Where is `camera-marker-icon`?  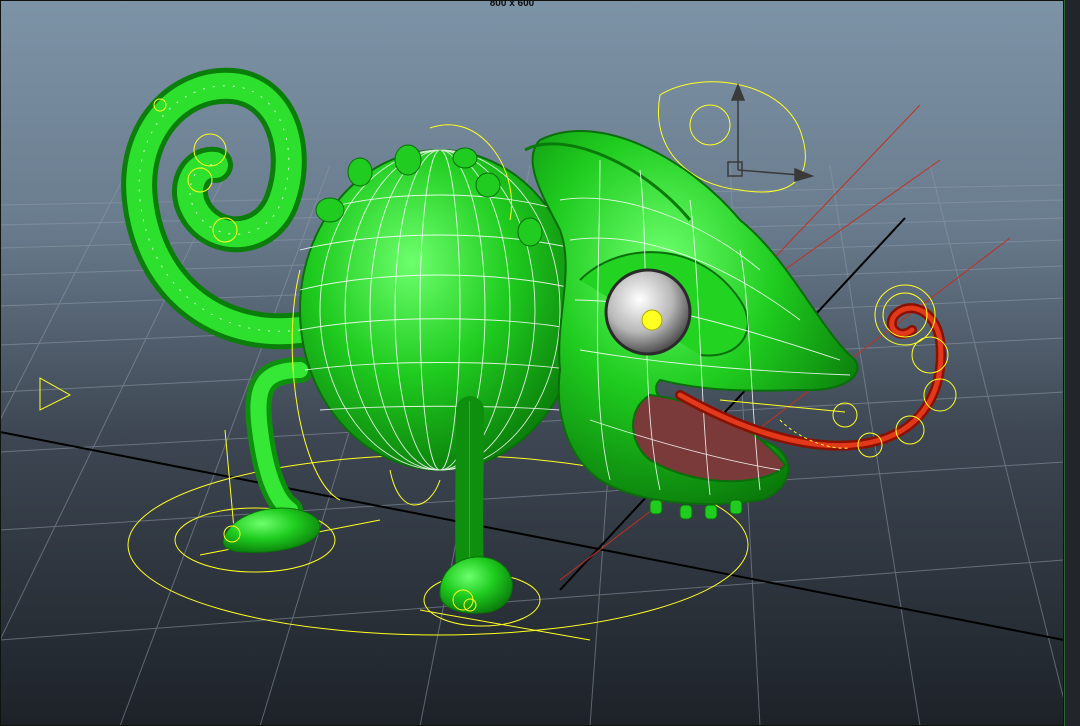 camera-marker-icon is located at coordinates (55, 394).